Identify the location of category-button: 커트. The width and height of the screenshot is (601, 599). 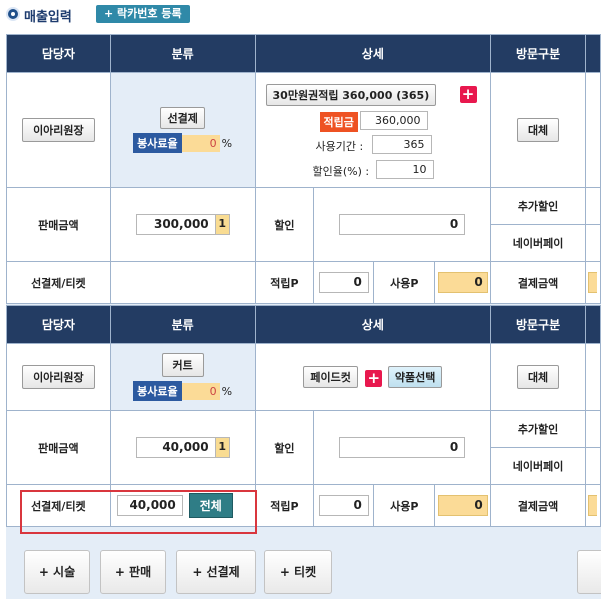
(182, 365).